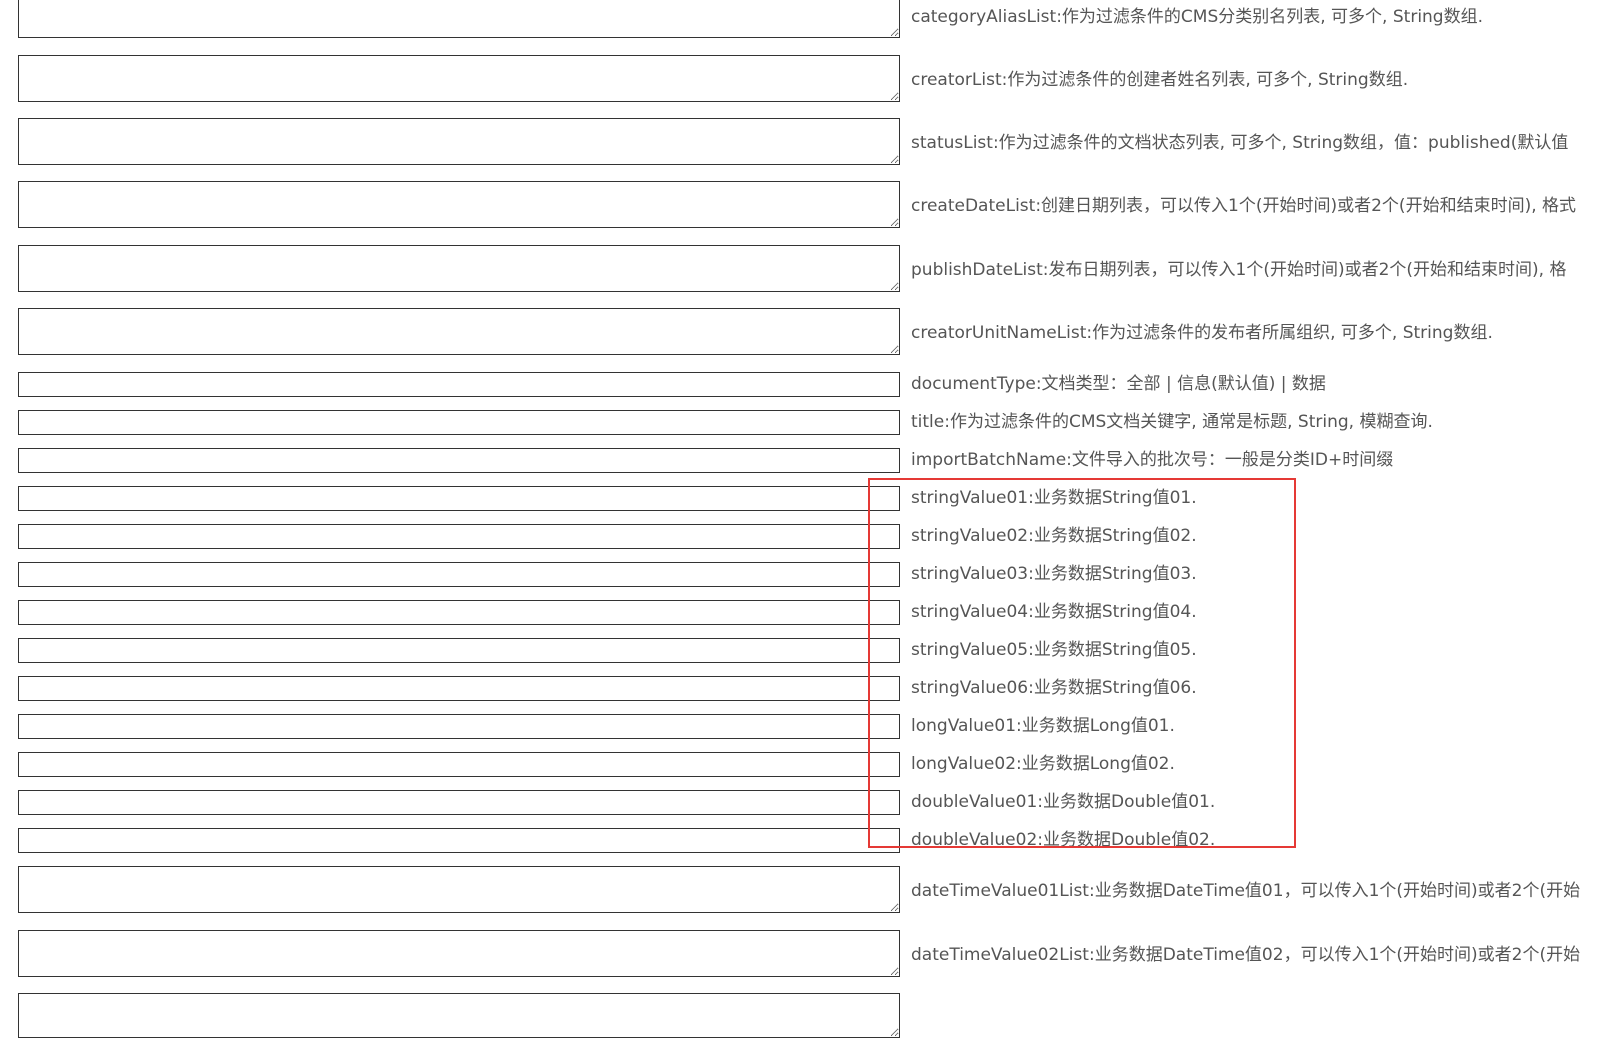 The image size is (1606, 1038). What do you see at coordinates (1118, 384) in the screenshot?
I see `document-type-label: documentType:文档类型：全部 | 信息(默认值) | 数据` at bounding box center [1118, 384].